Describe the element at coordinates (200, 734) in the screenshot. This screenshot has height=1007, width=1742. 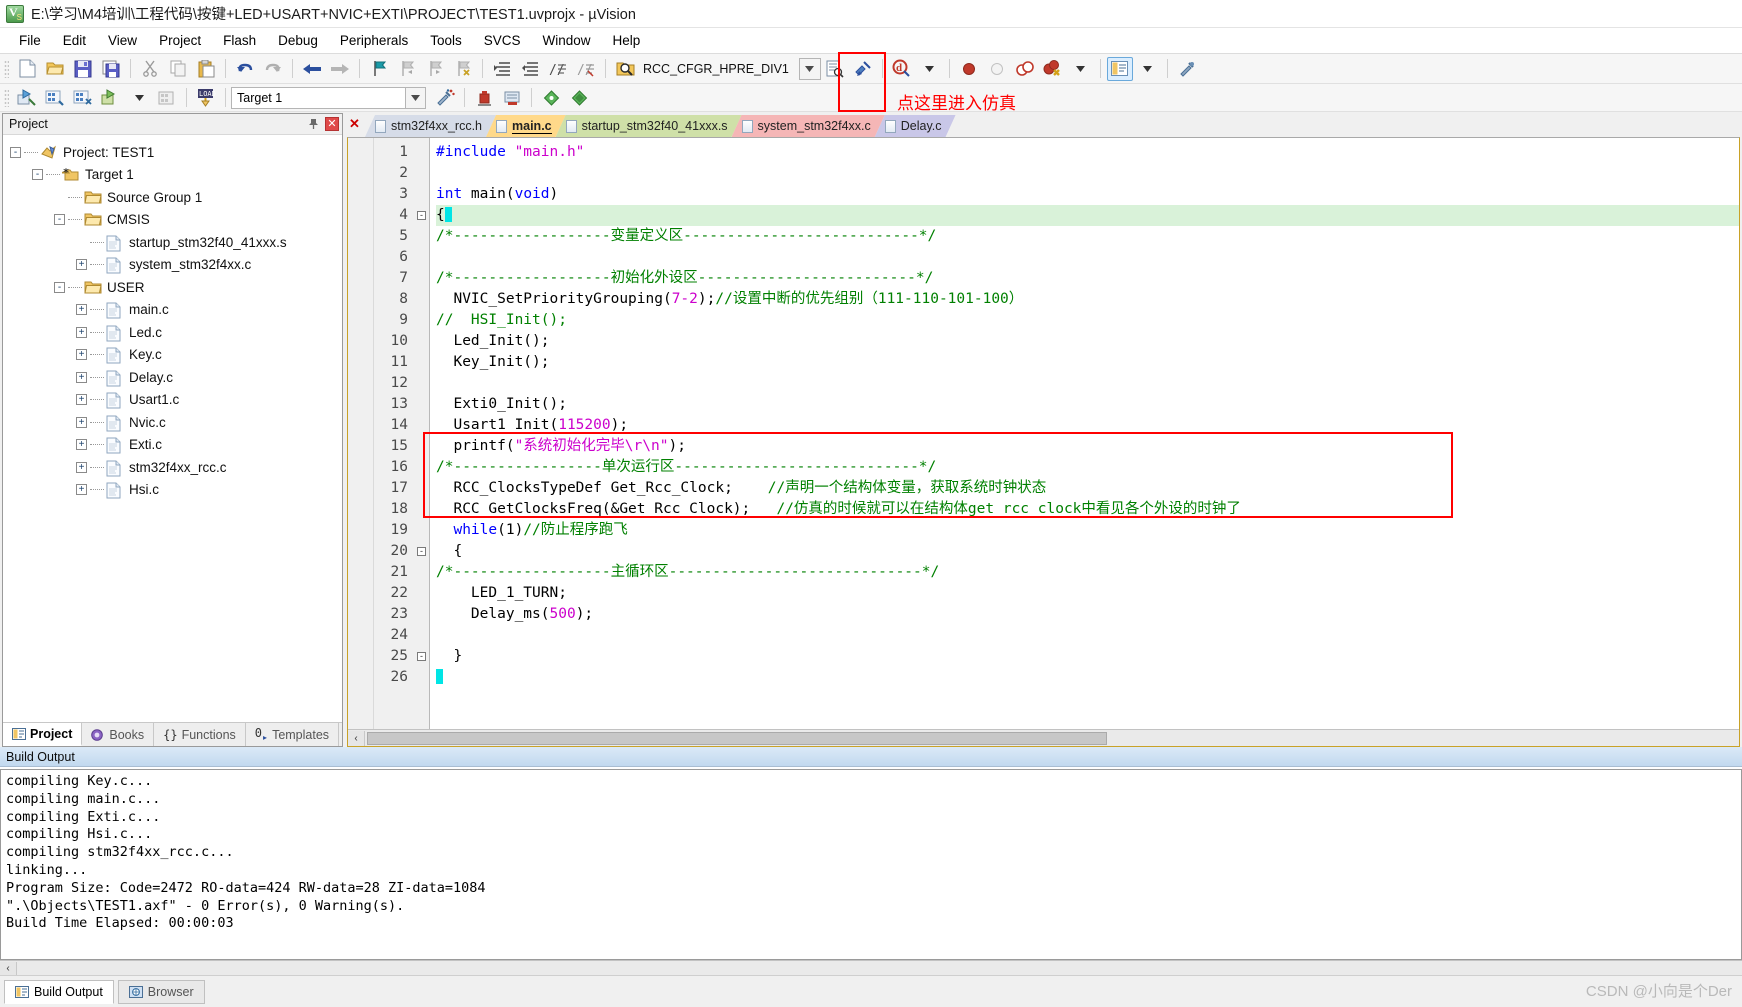
I see `tab-functions: {} Functions` at that location.